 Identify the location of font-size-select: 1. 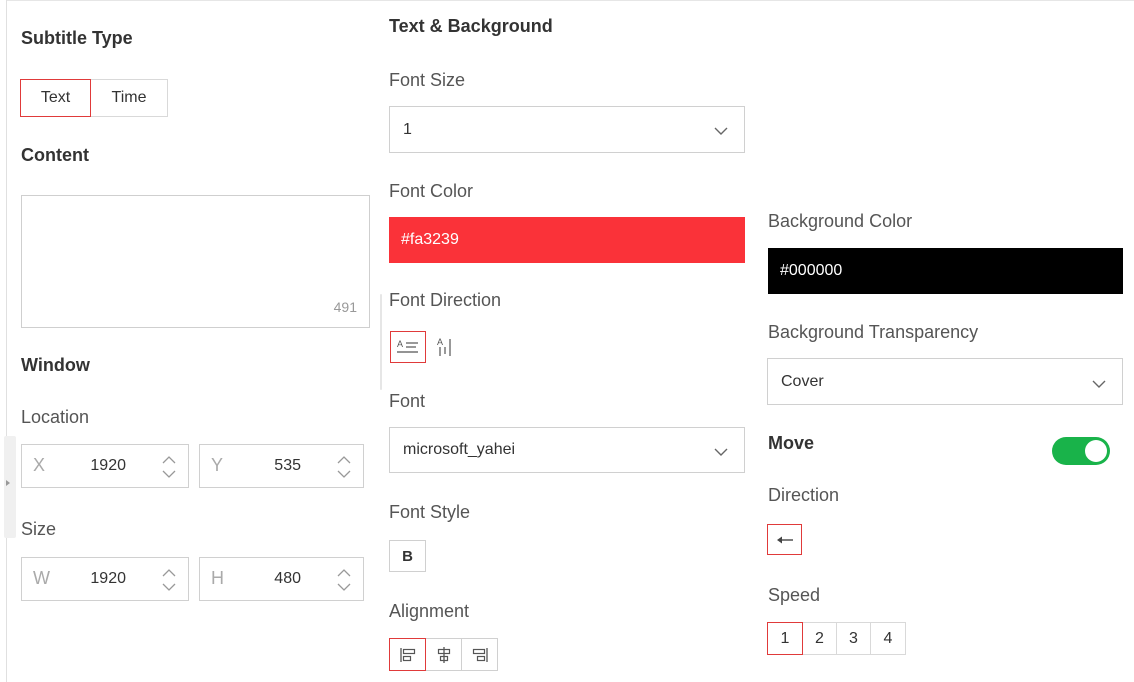
(567, 129).